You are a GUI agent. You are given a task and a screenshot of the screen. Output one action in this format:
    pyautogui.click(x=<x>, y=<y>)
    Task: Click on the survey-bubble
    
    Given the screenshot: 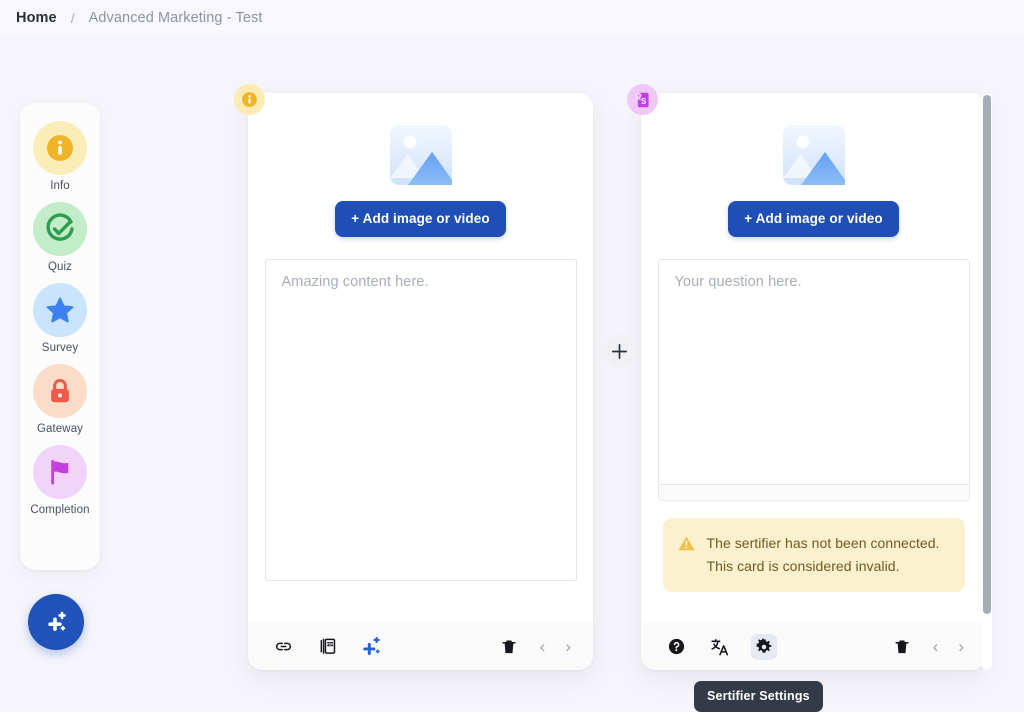 What is the action you would take?
    pyautogui.click(x=60, y=310)
    